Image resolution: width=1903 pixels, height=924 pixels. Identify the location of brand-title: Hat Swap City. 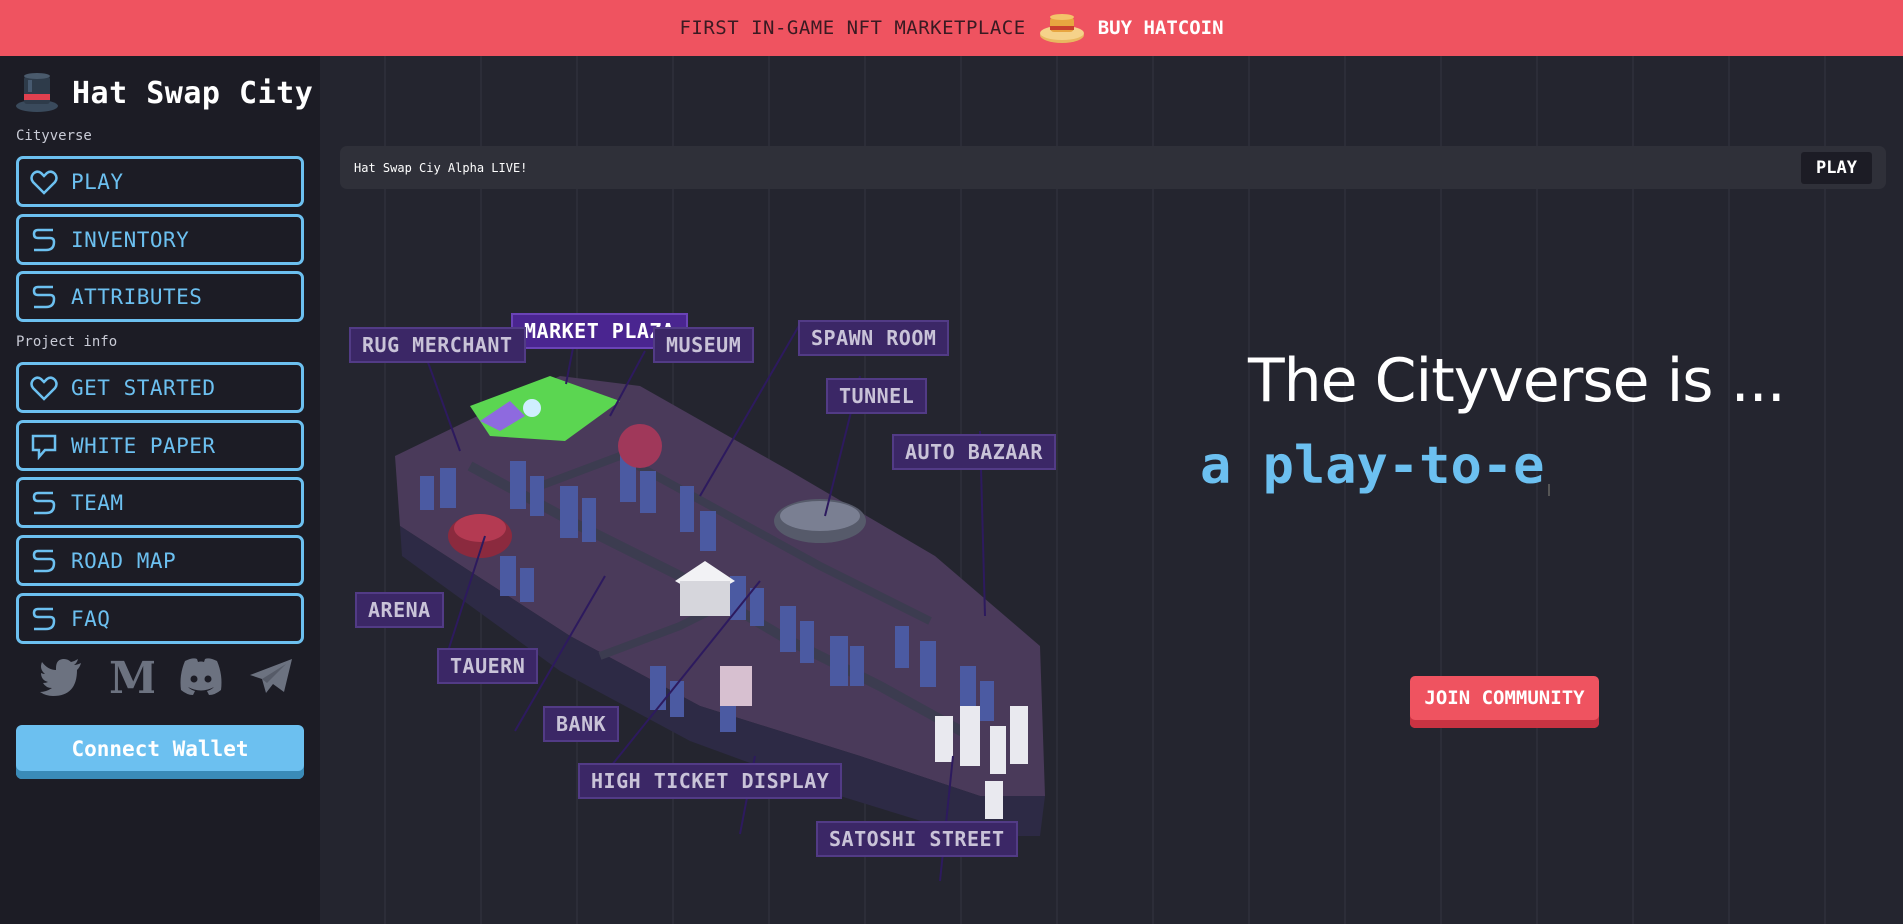
(193, 93).